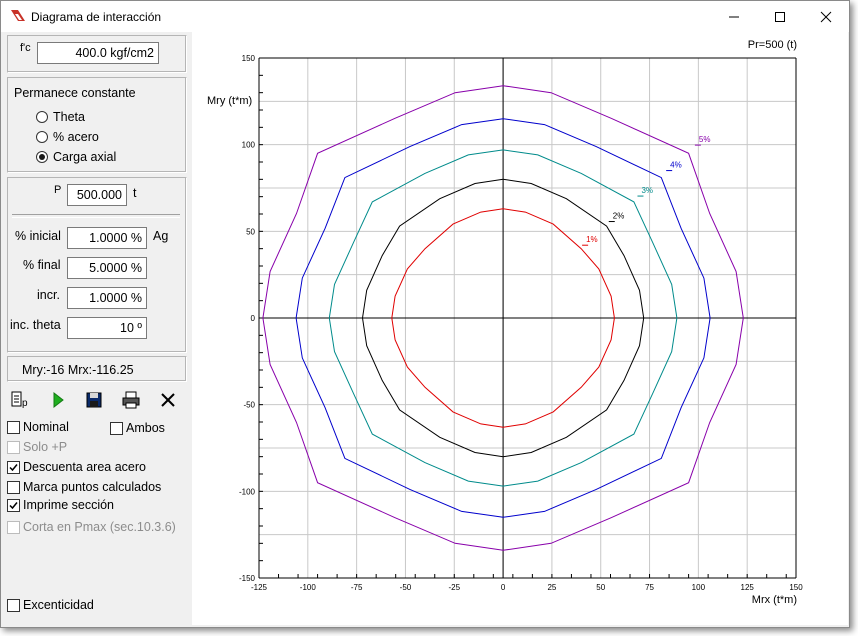 Image resolution: width=858 pixels, height=636 pixels. I want to click on descuenta-checkbox, so click(13, 467).